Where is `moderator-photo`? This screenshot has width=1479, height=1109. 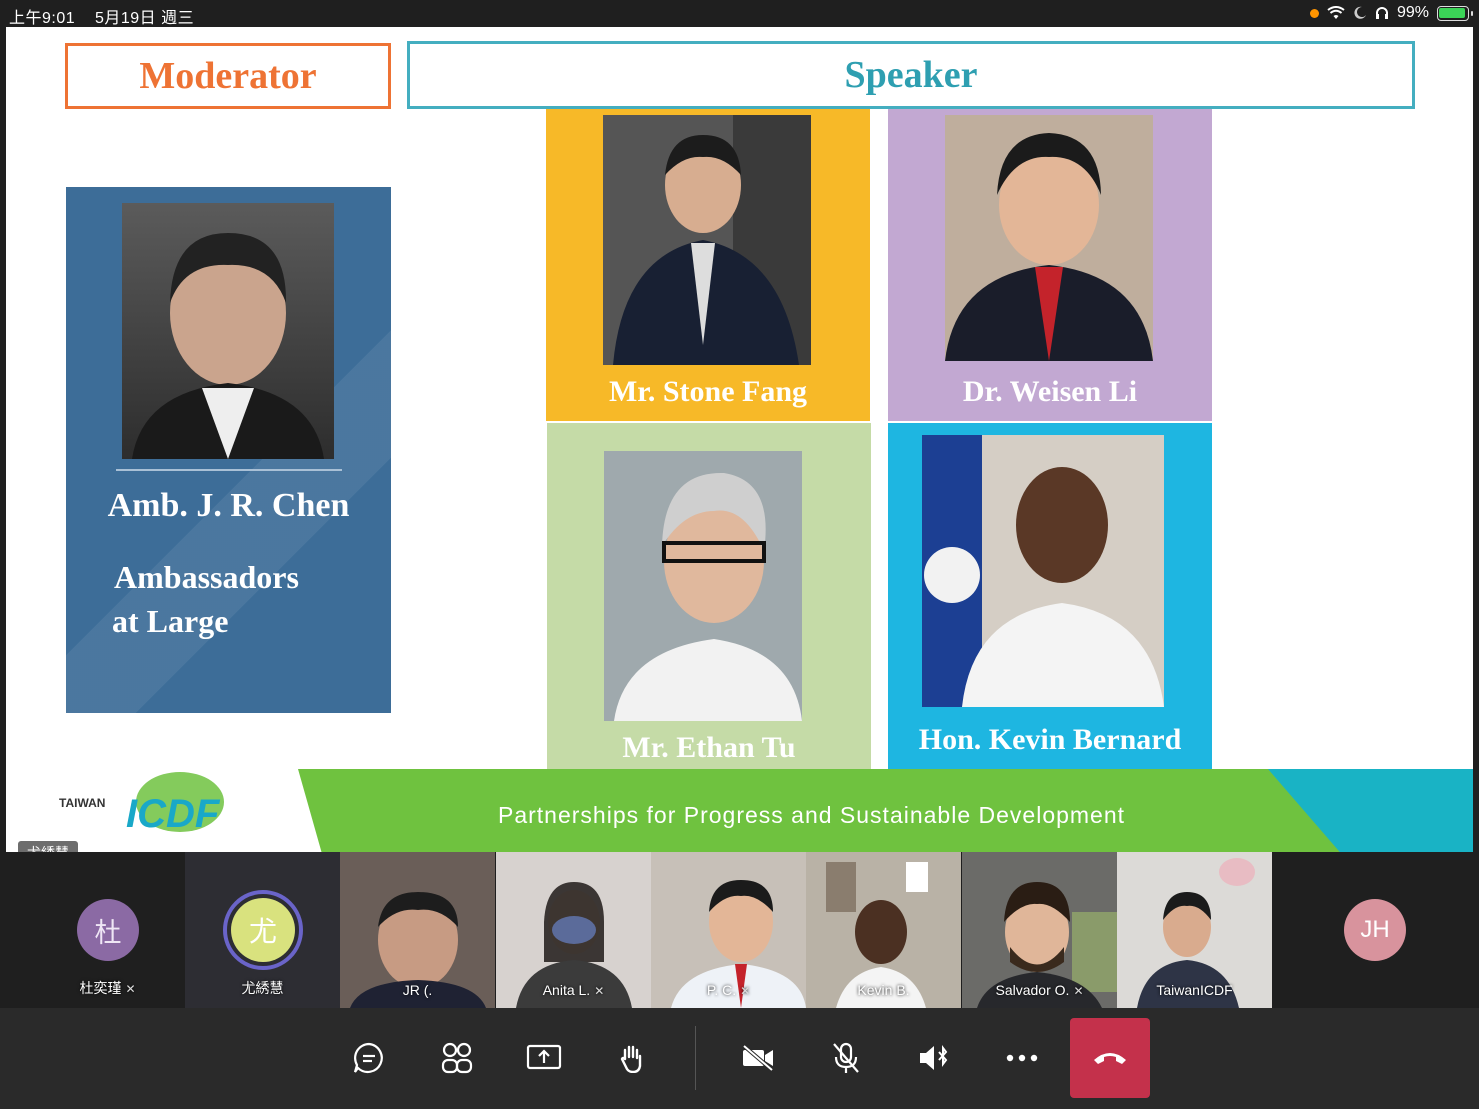 moderator-photo is located at coordinates (228, 331).